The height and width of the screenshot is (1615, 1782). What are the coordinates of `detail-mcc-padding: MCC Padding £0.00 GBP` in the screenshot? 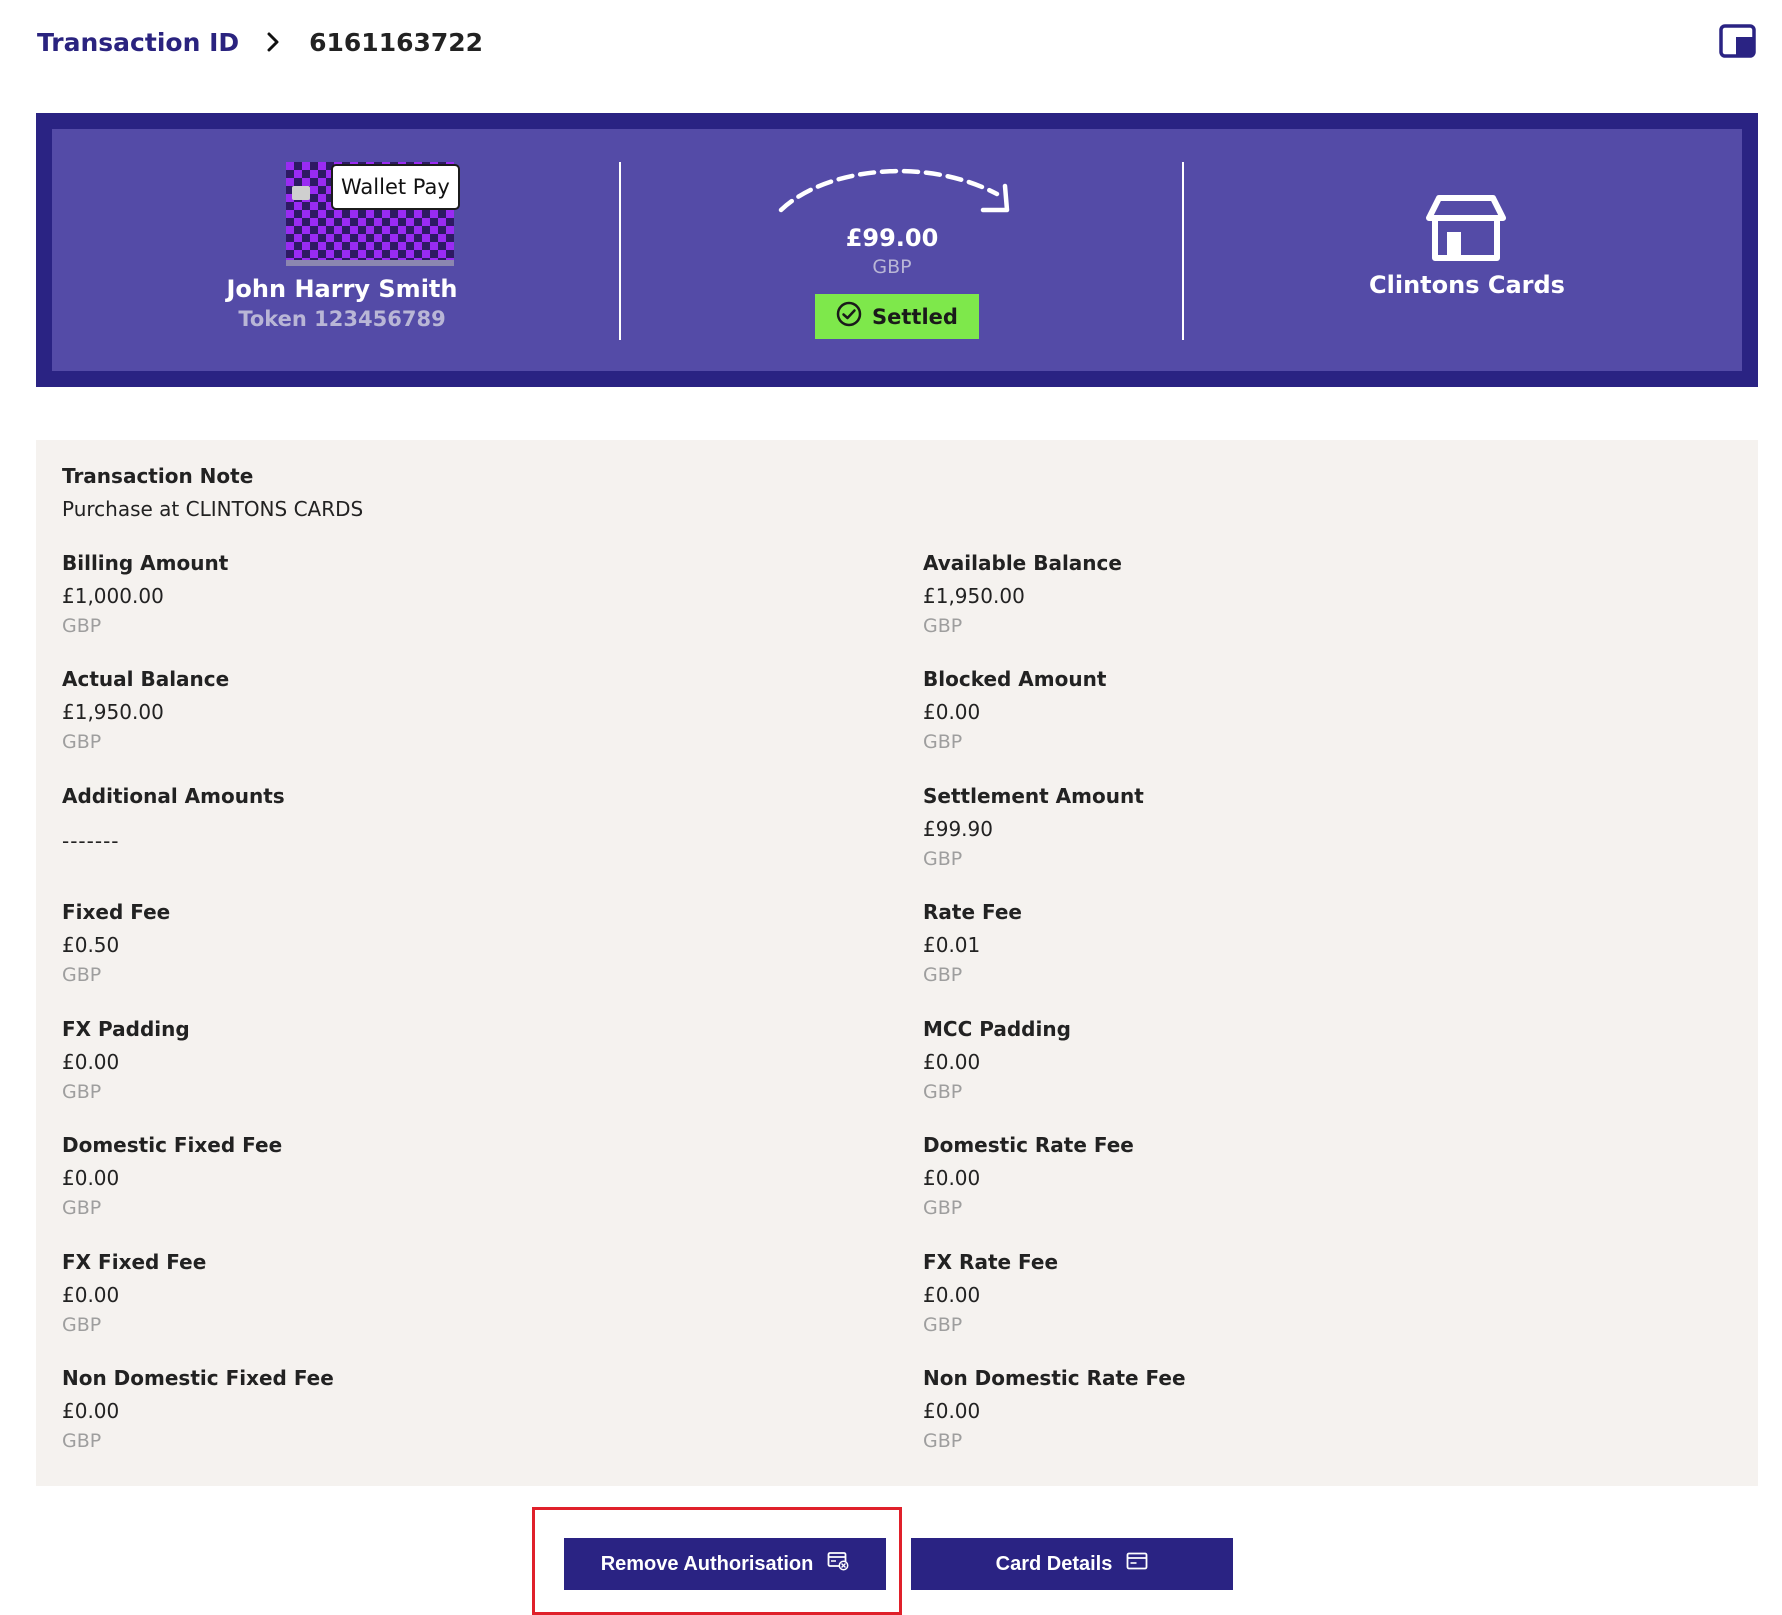 It's located at (1223, 1061).